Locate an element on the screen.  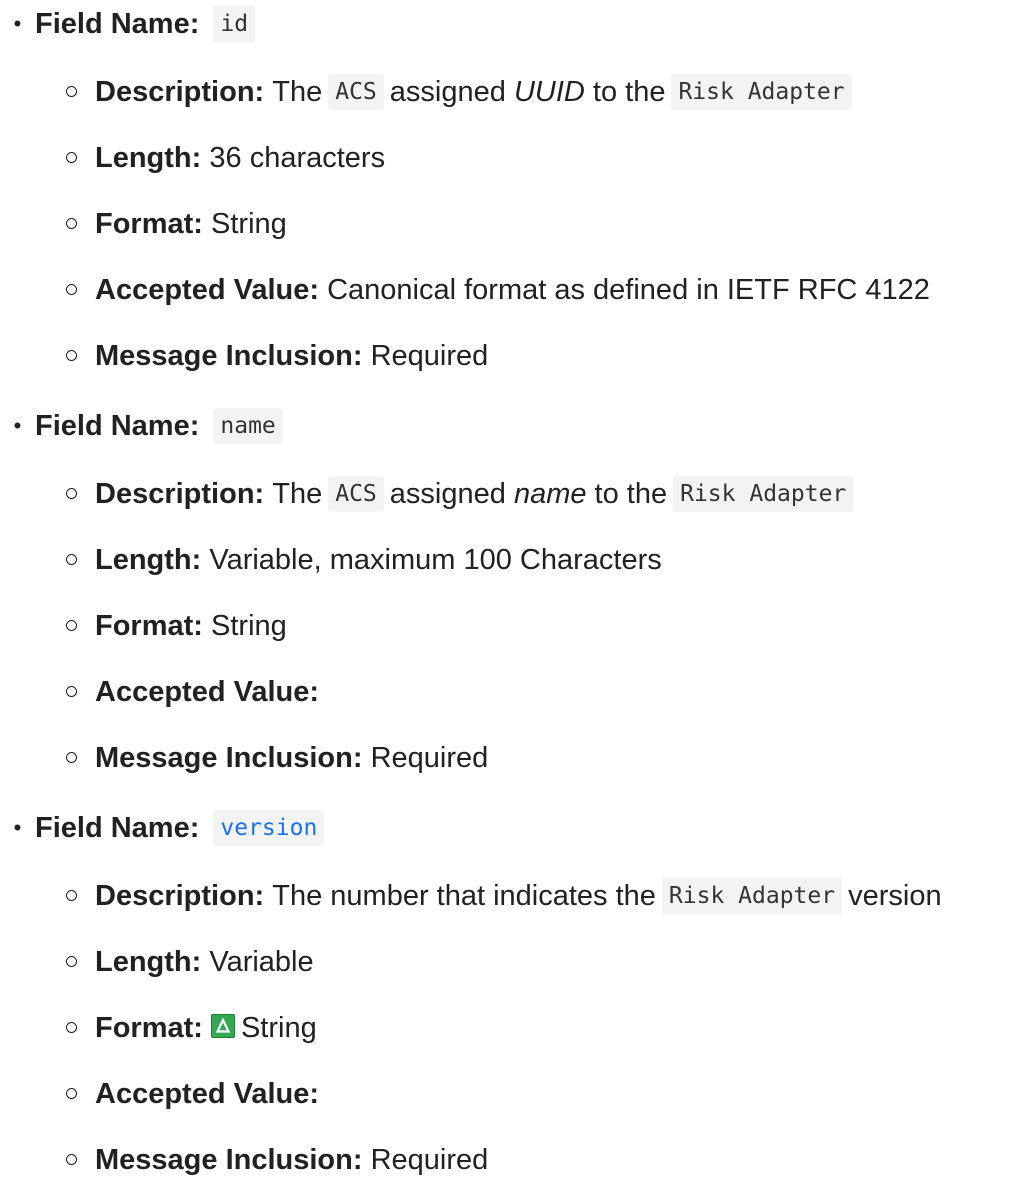
description-text: version is located at coordinates (895, 896).